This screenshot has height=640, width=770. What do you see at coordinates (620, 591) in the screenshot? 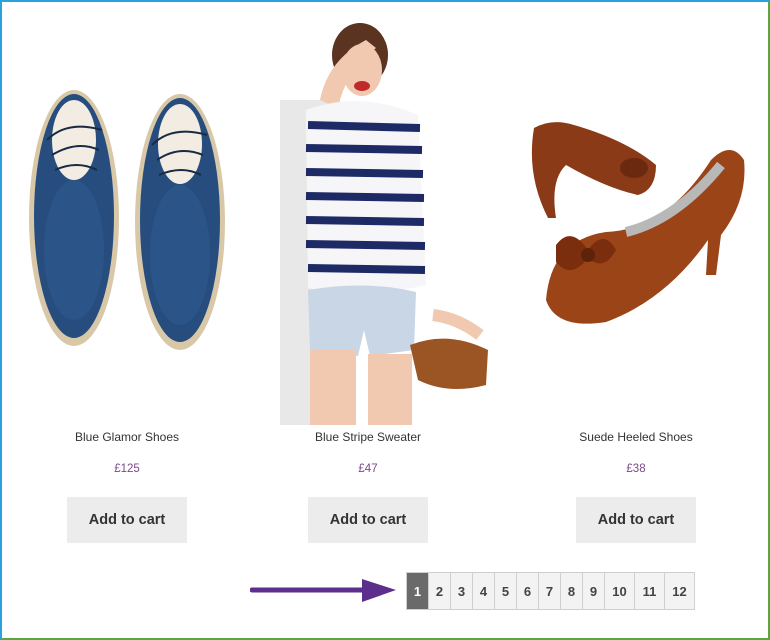
I see `page-link-10: 10` at bounding box center [620, 591].